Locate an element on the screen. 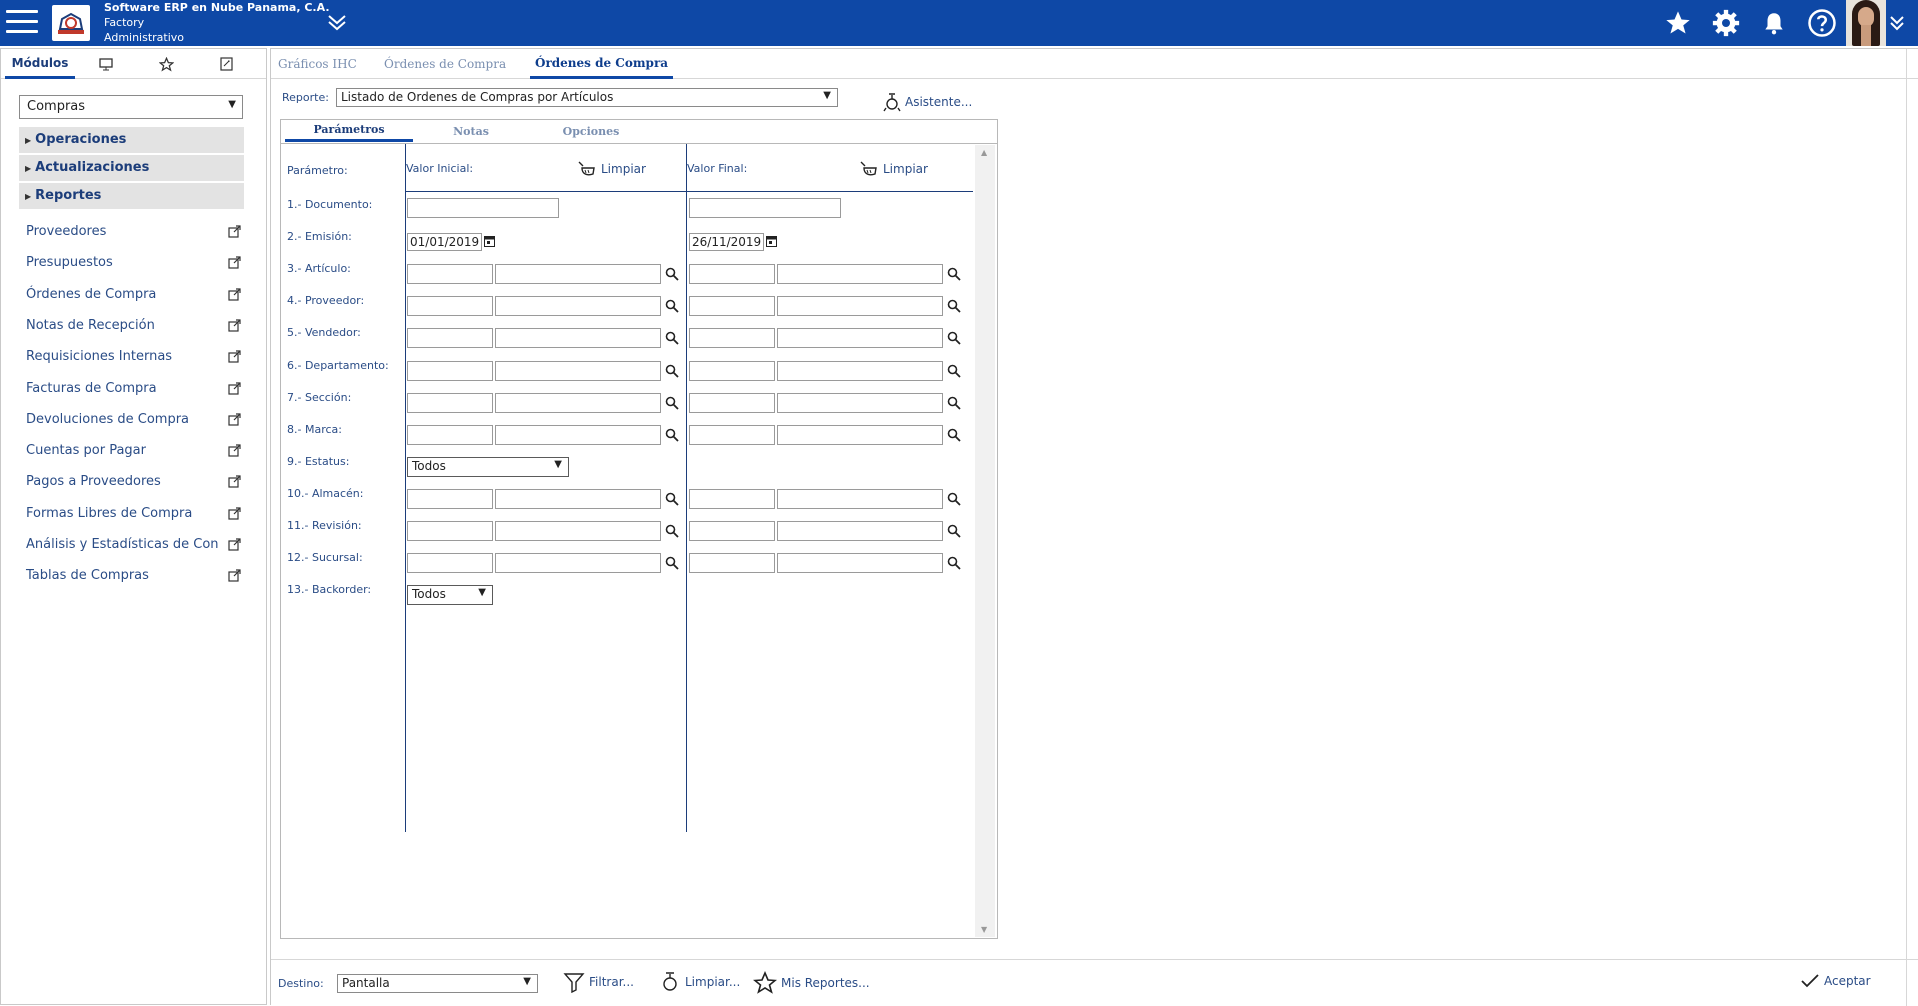 This screenshot has height=1006, width=1918. sidebar-link: Facturas de Compra is located at coordinates (133, 391).